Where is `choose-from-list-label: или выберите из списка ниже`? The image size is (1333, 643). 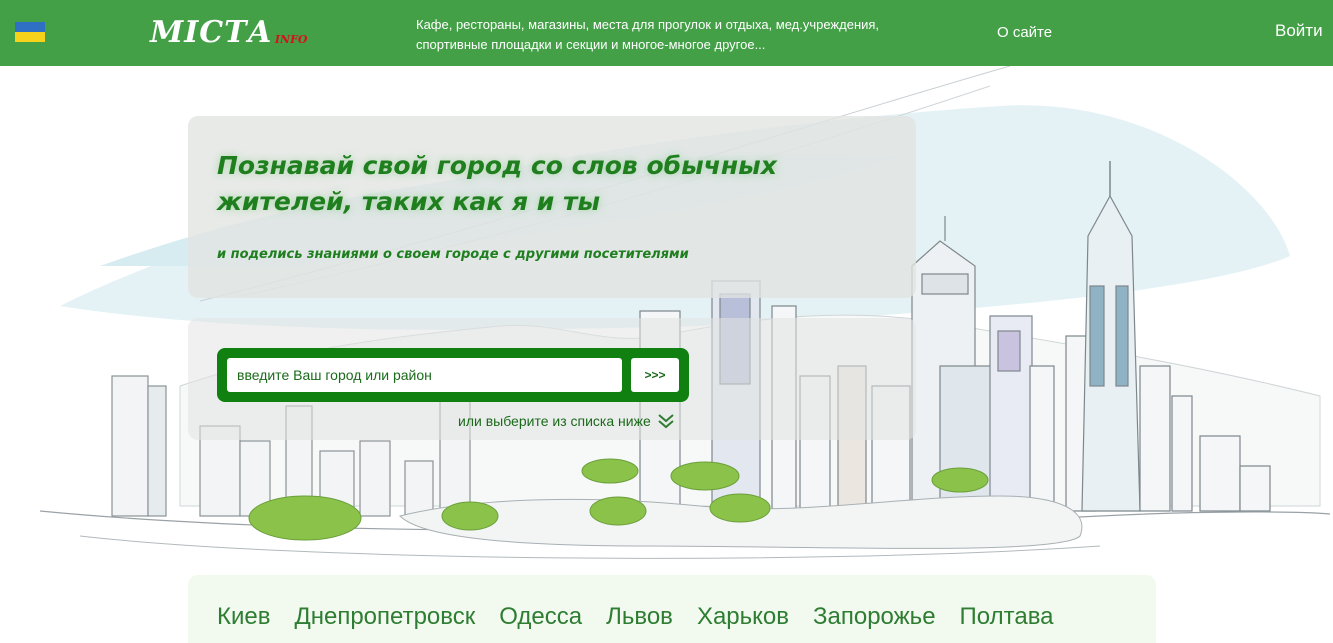
choose-from-list-label: или выберите из списка ниже is located at coordinates (554, 421).